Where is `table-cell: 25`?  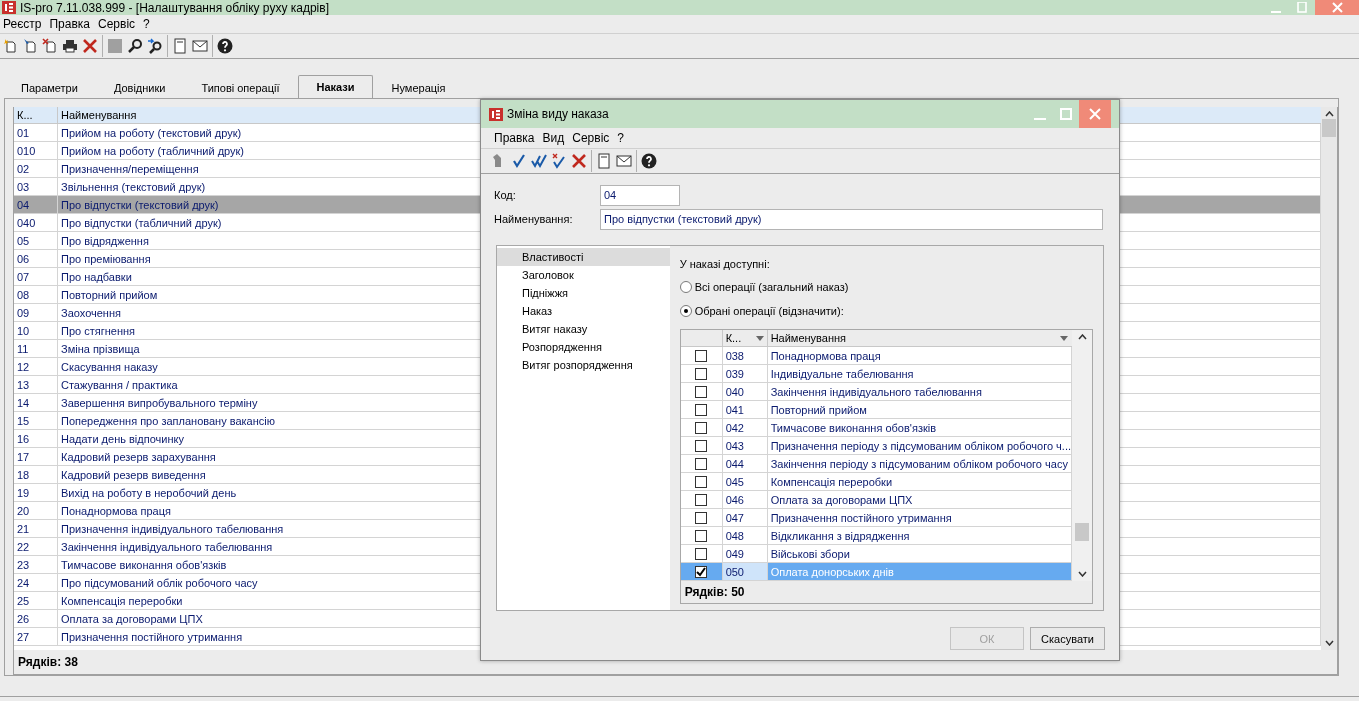 table-cell: 25 is located at coordinates (36, 600).